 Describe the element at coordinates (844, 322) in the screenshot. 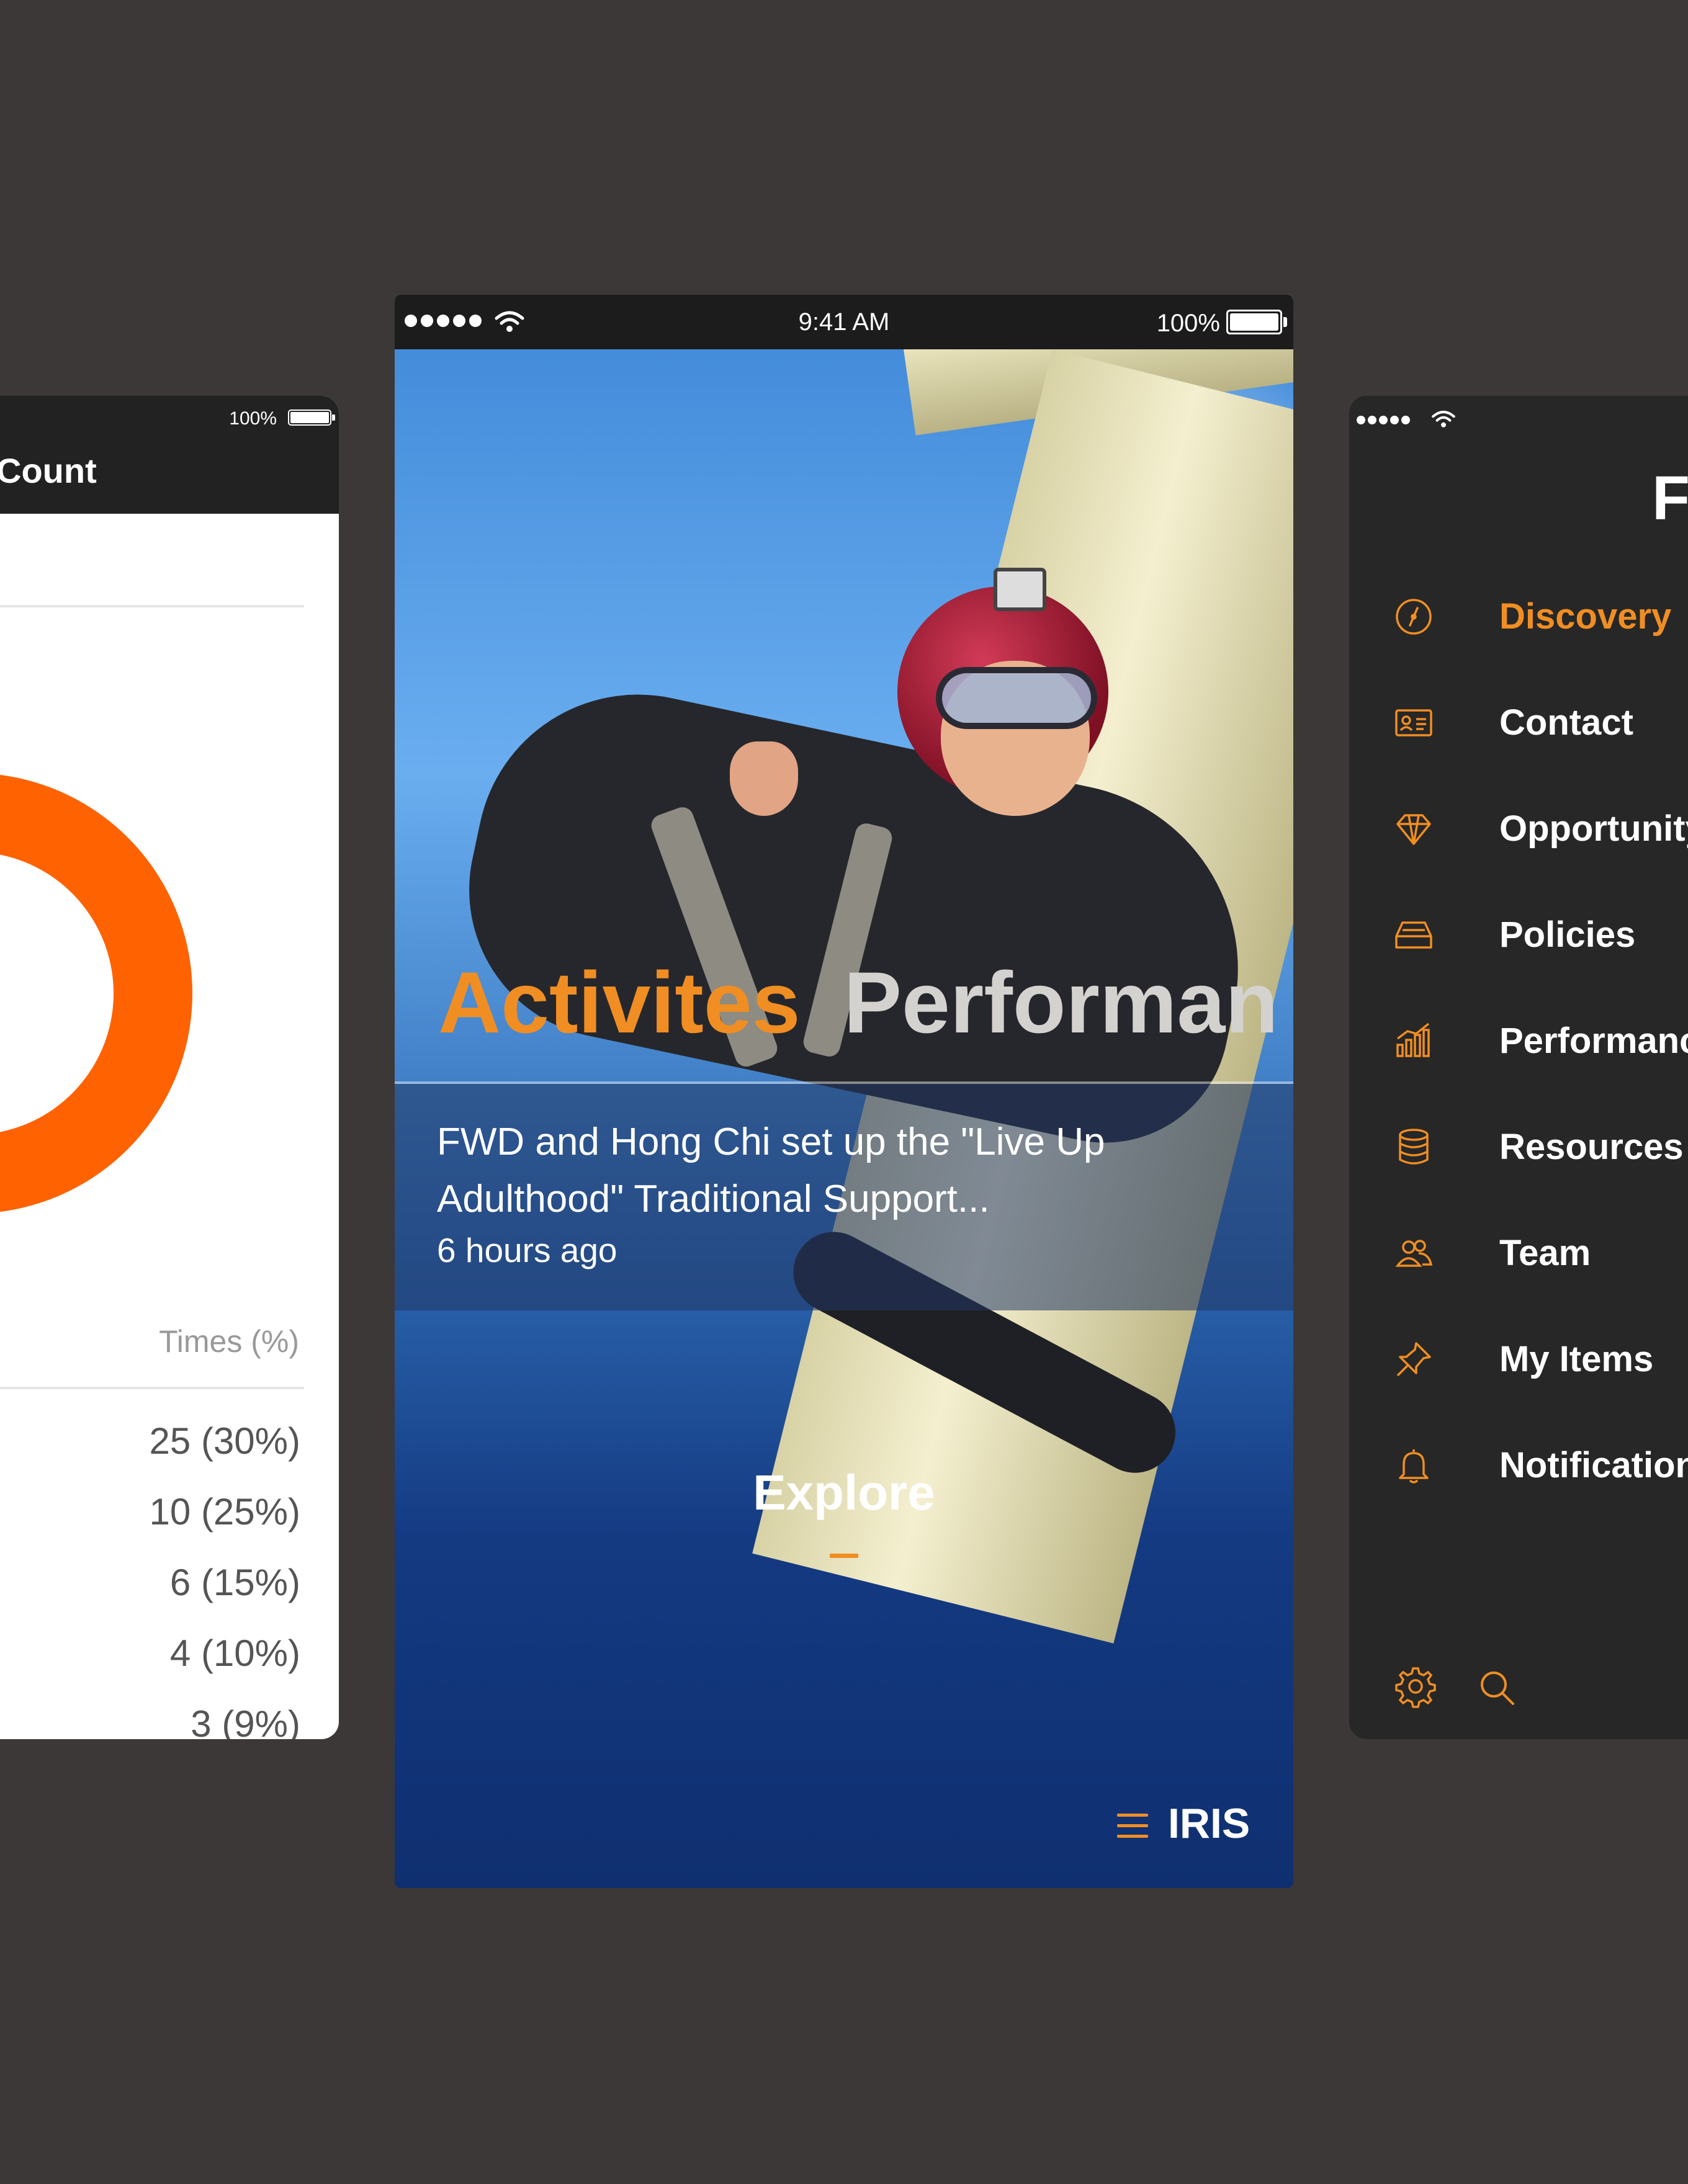

I see `status-bar: 9:41 AM 100%` at that location.